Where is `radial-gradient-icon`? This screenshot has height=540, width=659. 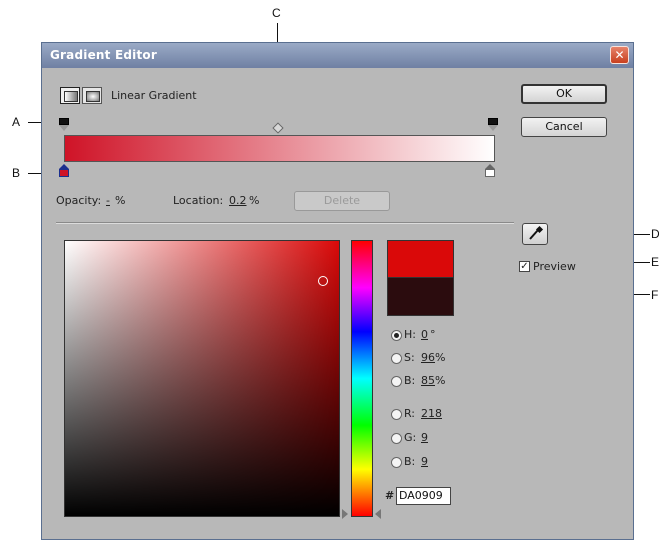 radial-gradient-icon is located at coordinates (93, 96).